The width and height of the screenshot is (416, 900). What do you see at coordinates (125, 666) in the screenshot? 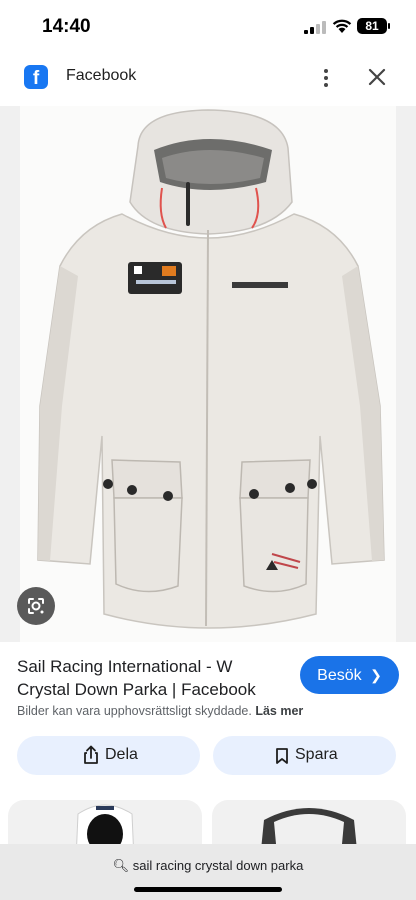
I see `result-title-line1: Sail Racing International - W` at bounding box center [125, 666].